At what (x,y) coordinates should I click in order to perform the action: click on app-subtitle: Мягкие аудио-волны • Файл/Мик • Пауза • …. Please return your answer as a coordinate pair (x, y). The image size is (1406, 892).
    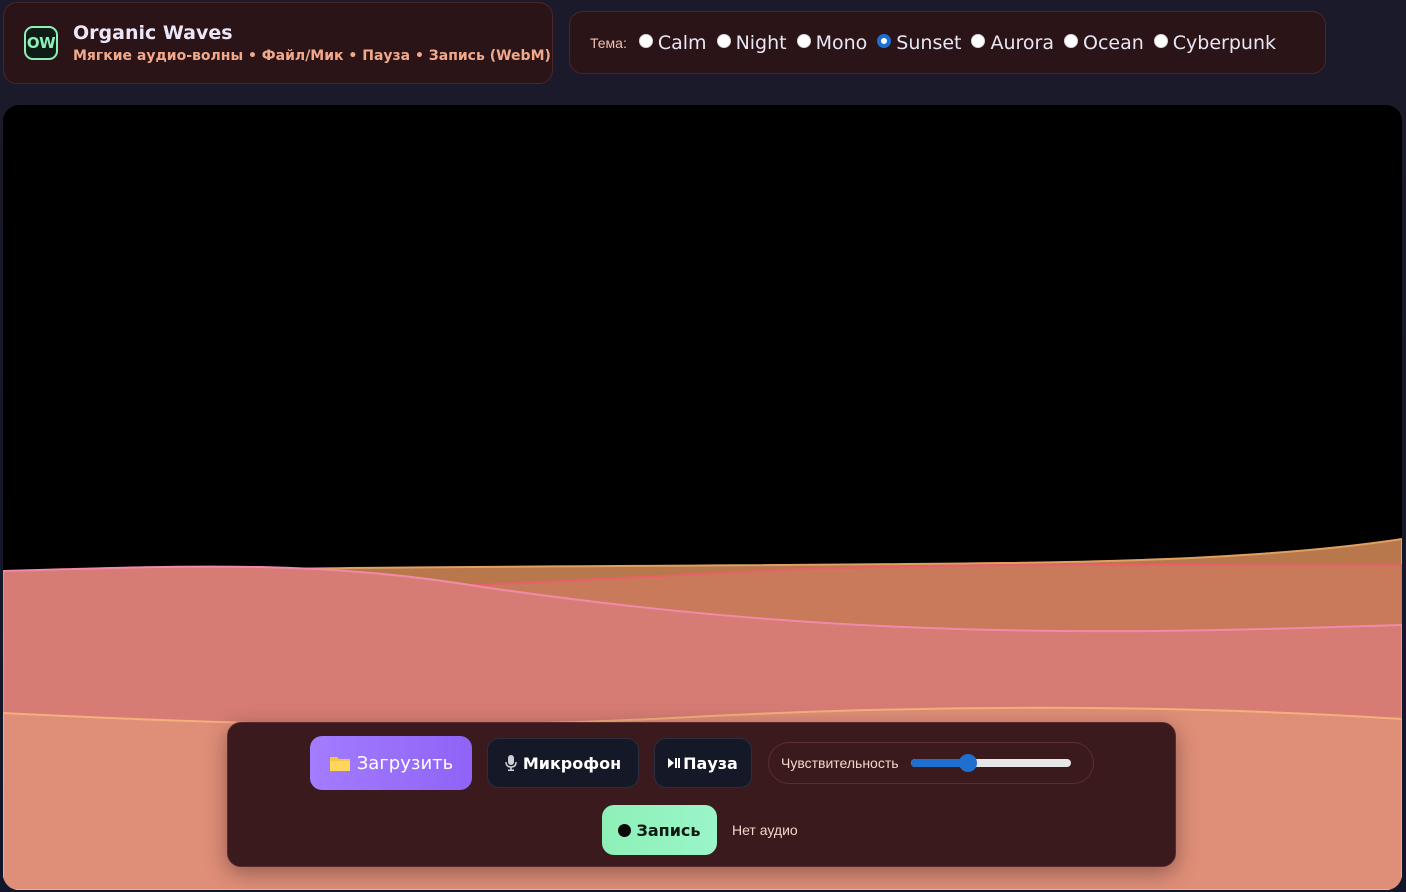
    Looking at the image, I should click on (312, 55).